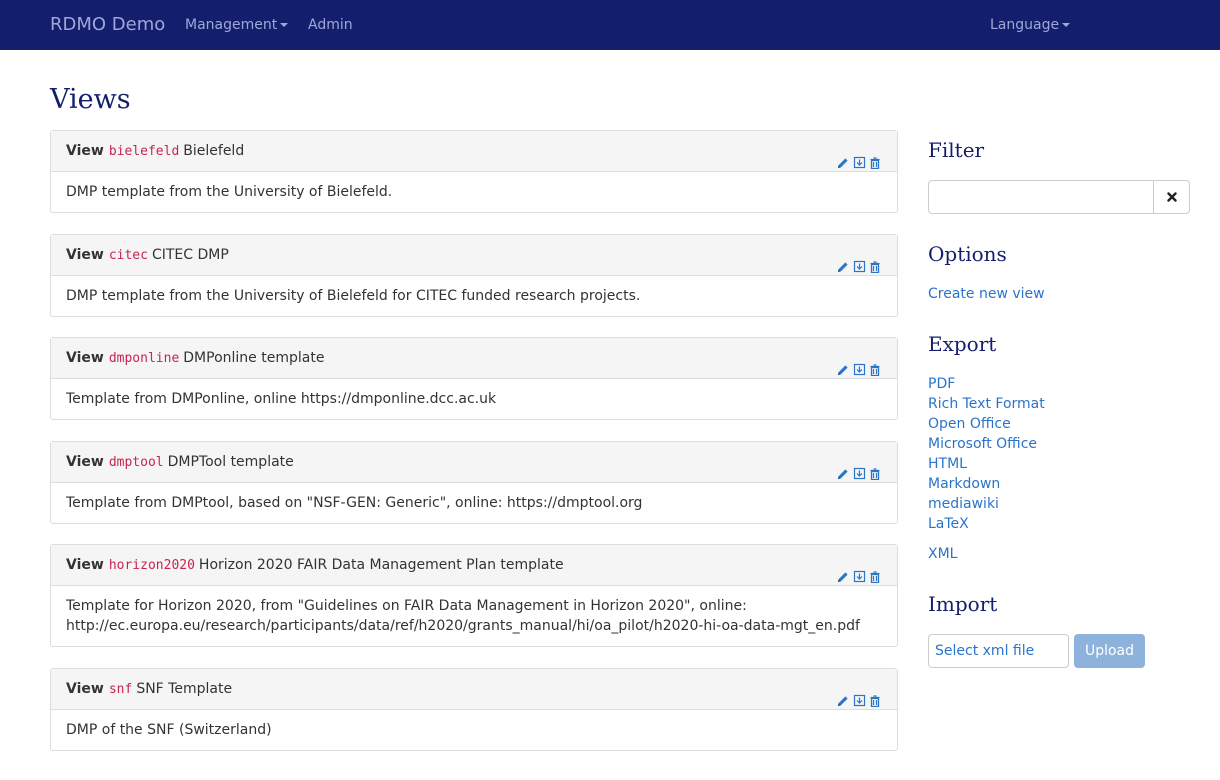  I want to click on filter-heading: Filter, so click(956, 150).